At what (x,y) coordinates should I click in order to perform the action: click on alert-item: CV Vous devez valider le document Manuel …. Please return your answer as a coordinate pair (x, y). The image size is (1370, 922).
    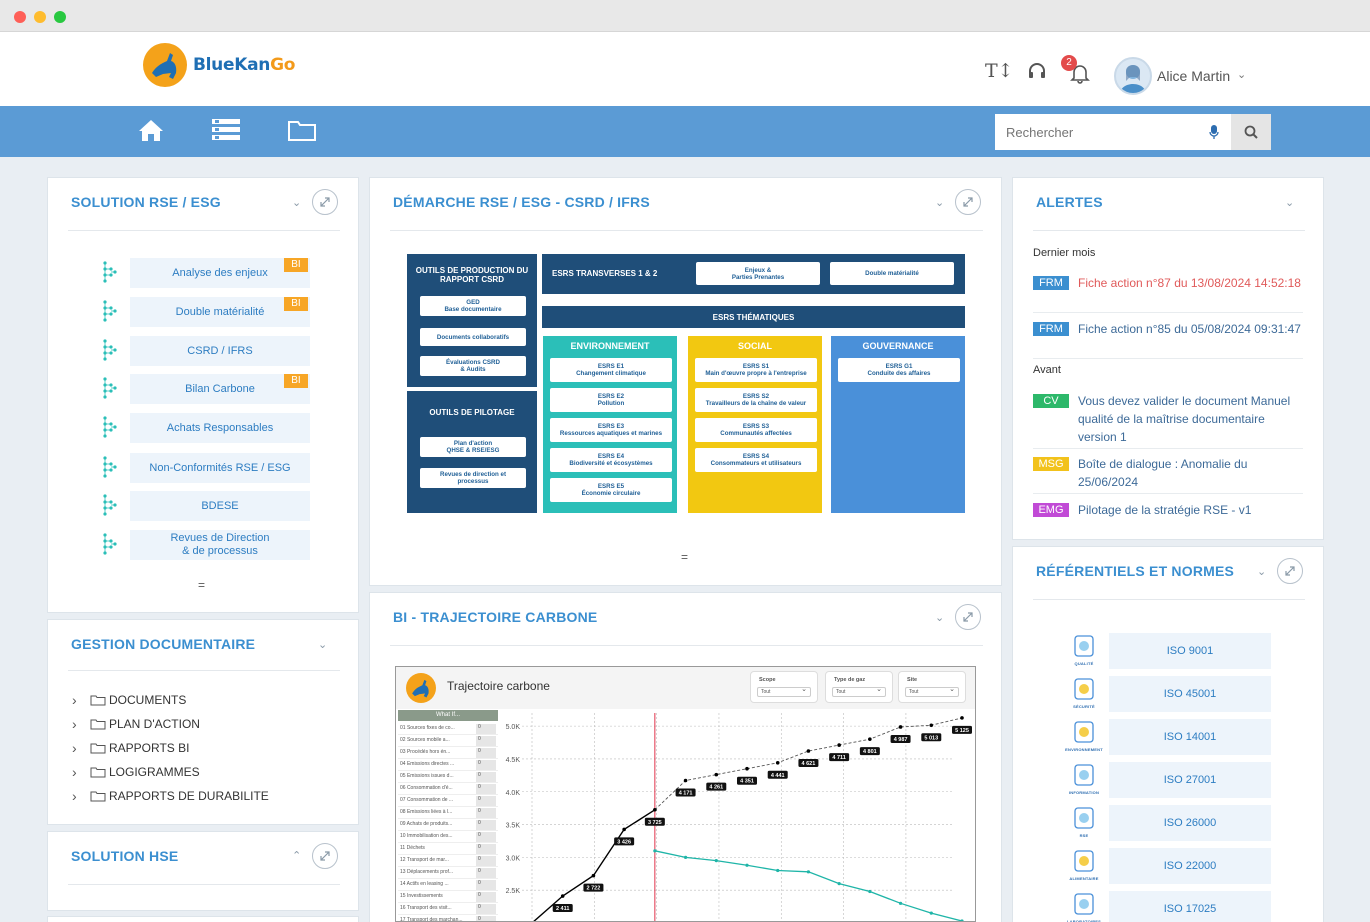
    Looking at the image, I should click on (1168, 419).